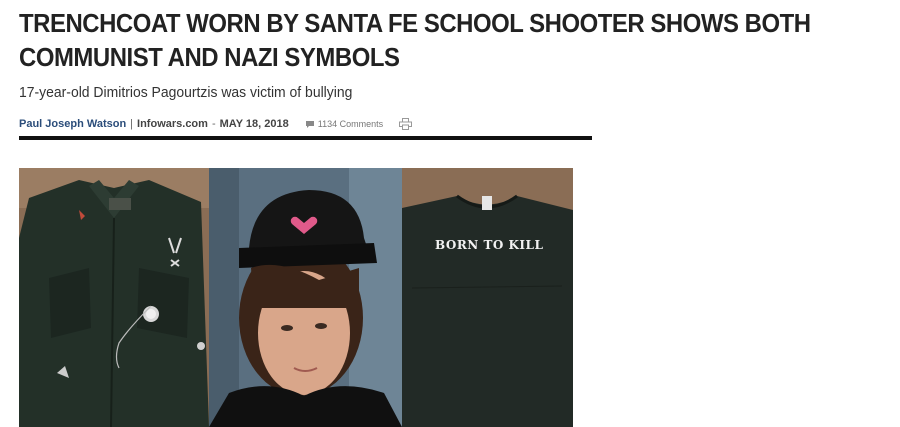 The image size is (900, 427). I want to click on comments-link: 1134 Comments, so click(344, 124).